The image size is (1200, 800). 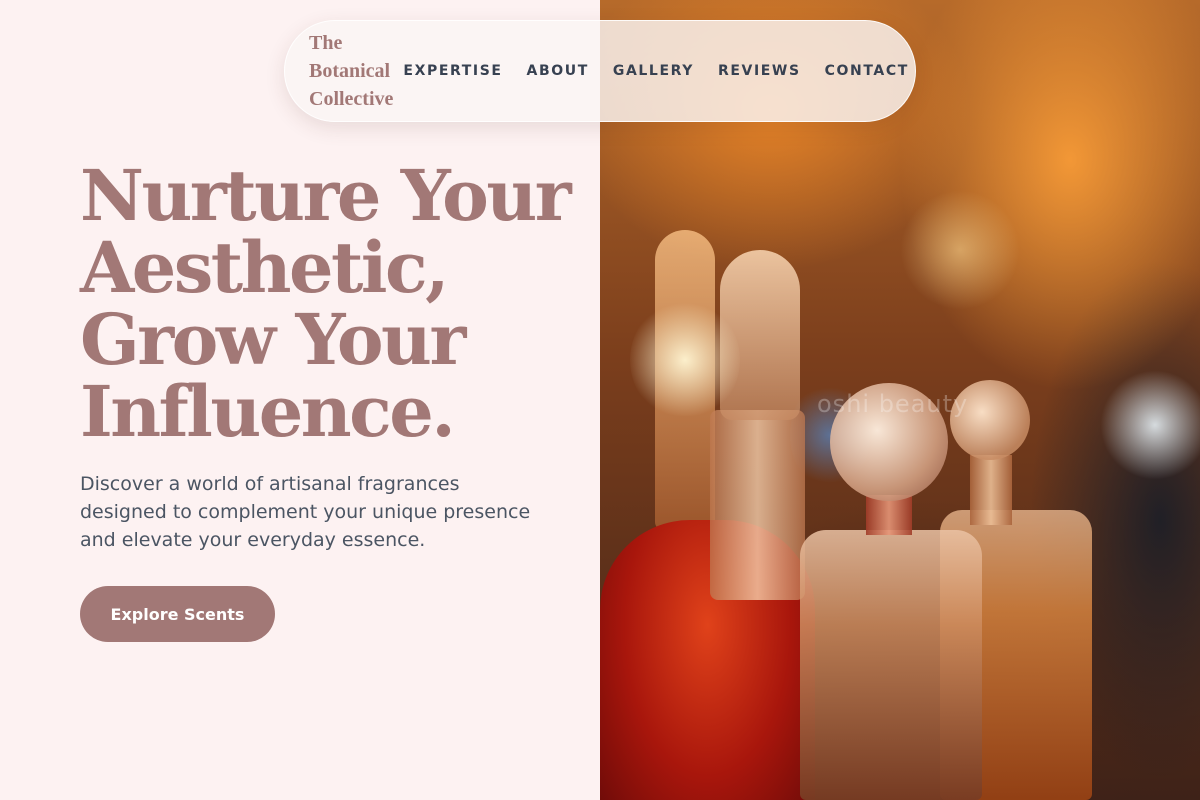 I want to click on hero-title-line: Grow Your, so click(x=273, y=339).